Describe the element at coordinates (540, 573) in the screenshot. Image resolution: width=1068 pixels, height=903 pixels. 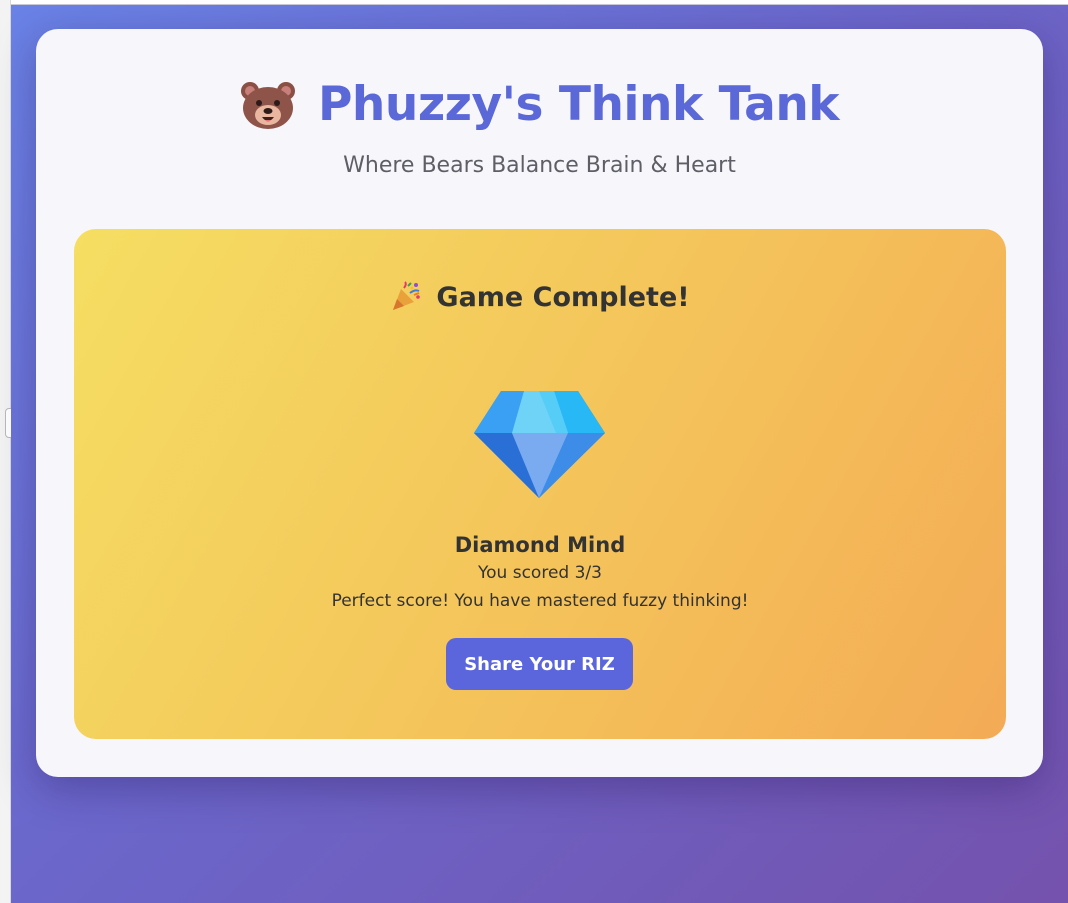
I see `score-text: You scored 3/3` at that location.